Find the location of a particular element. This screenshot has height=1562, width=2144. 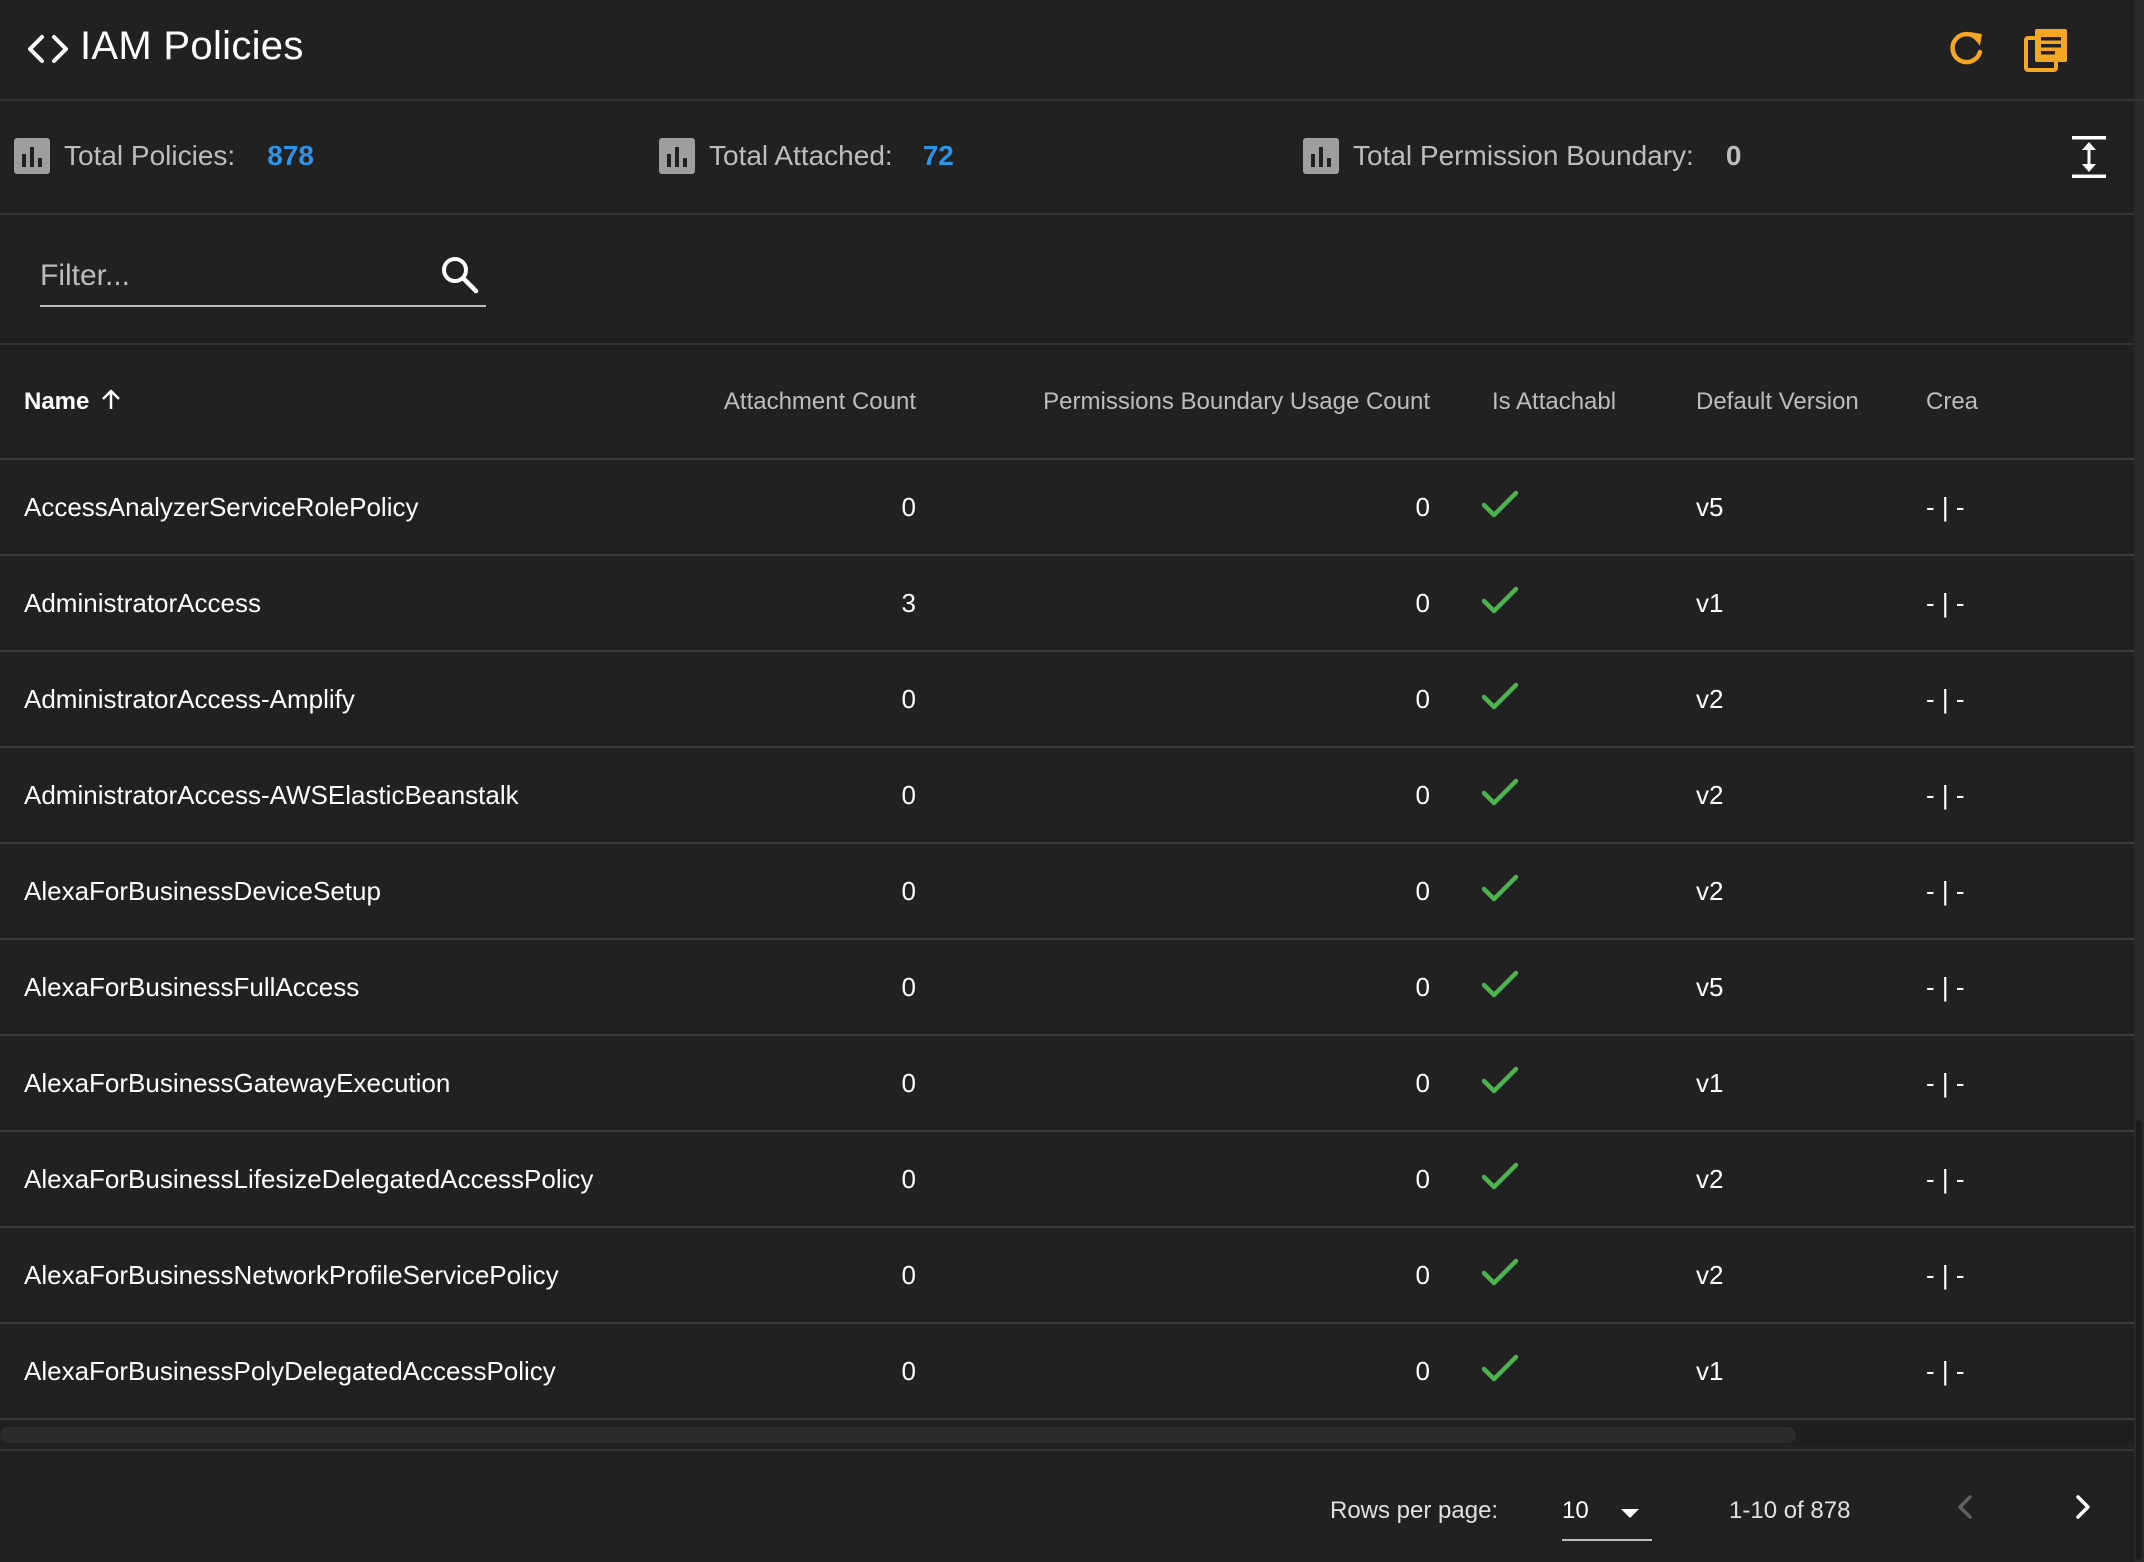

stat-value: 0 is located at coordinates (1733, 155).